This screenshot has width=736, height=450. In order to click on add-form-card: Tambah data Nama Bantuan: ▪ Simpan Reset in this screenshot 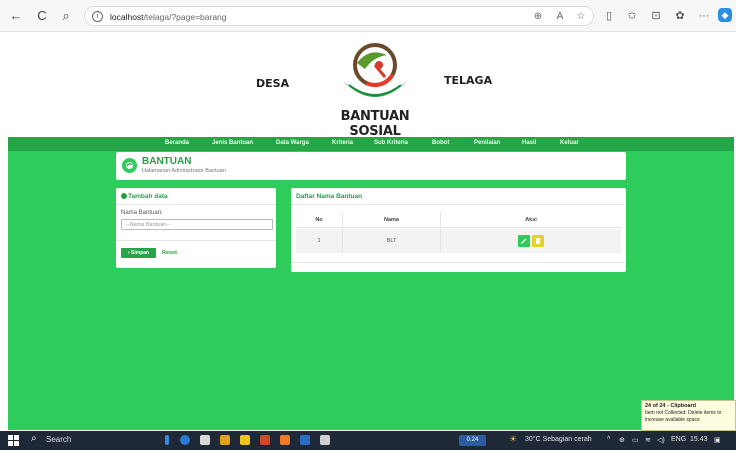, I will do `click(196, 228)`.